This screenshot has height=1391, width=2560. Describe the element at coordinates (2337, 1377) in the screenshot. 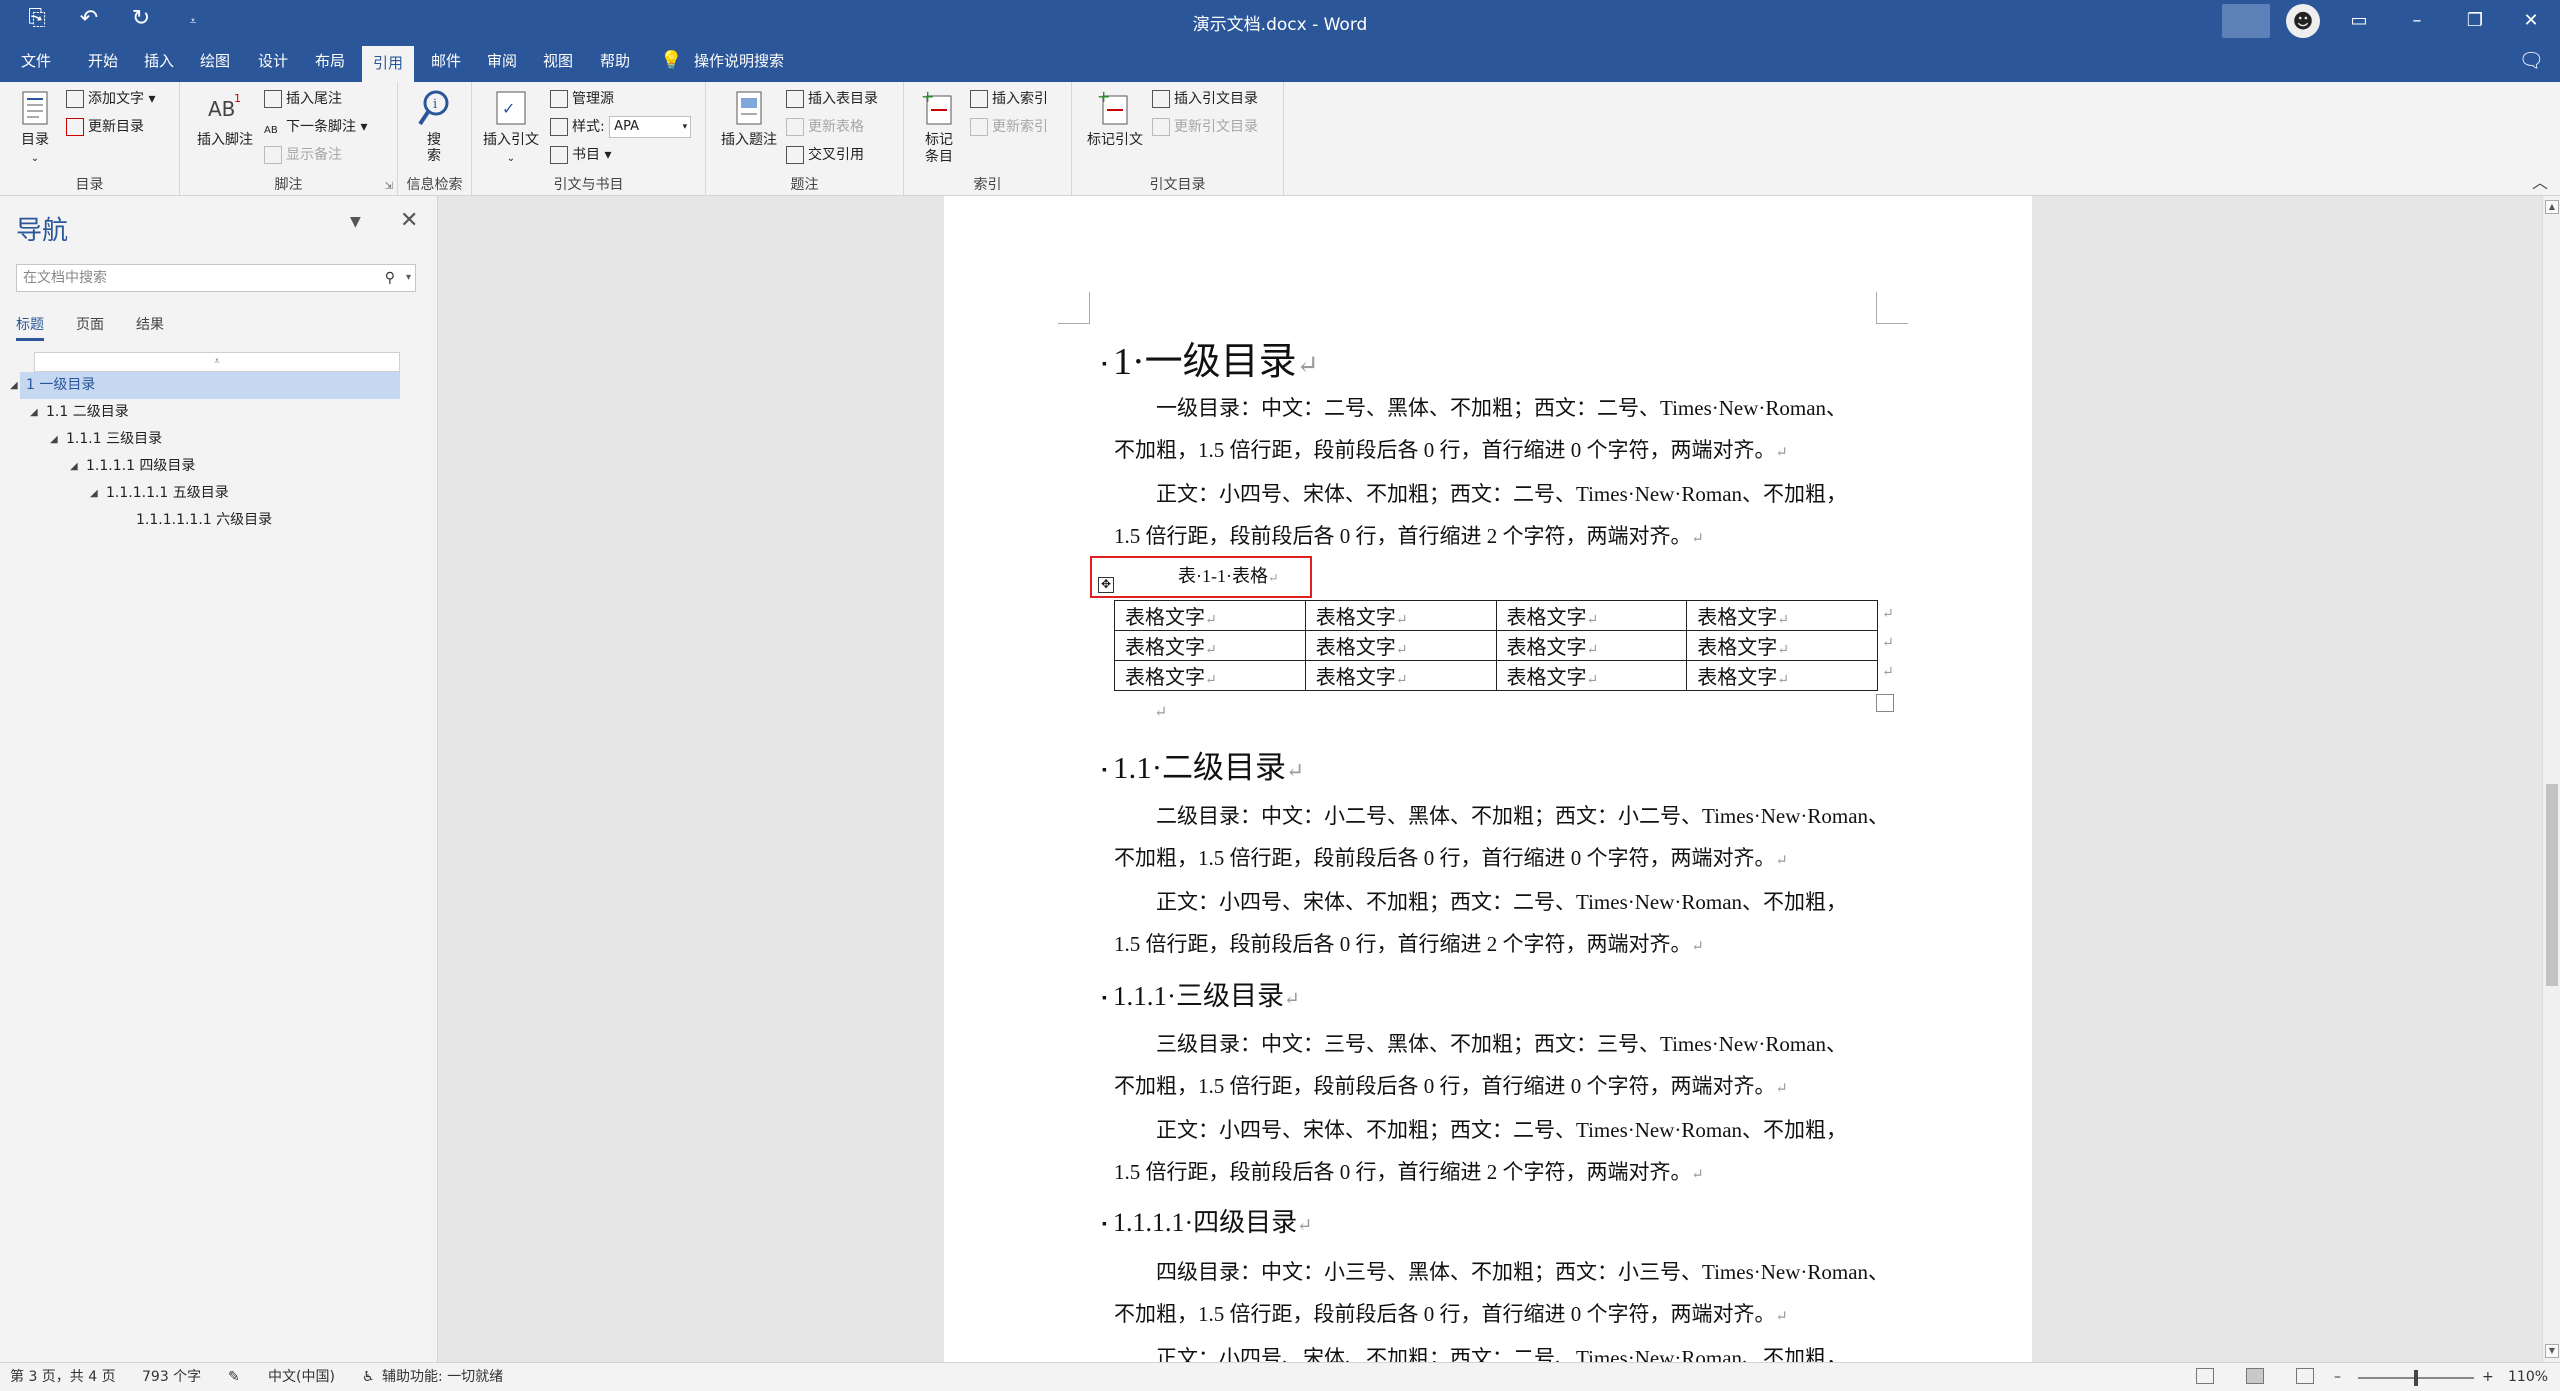

I see `zoom-out-icon: –` at that location.